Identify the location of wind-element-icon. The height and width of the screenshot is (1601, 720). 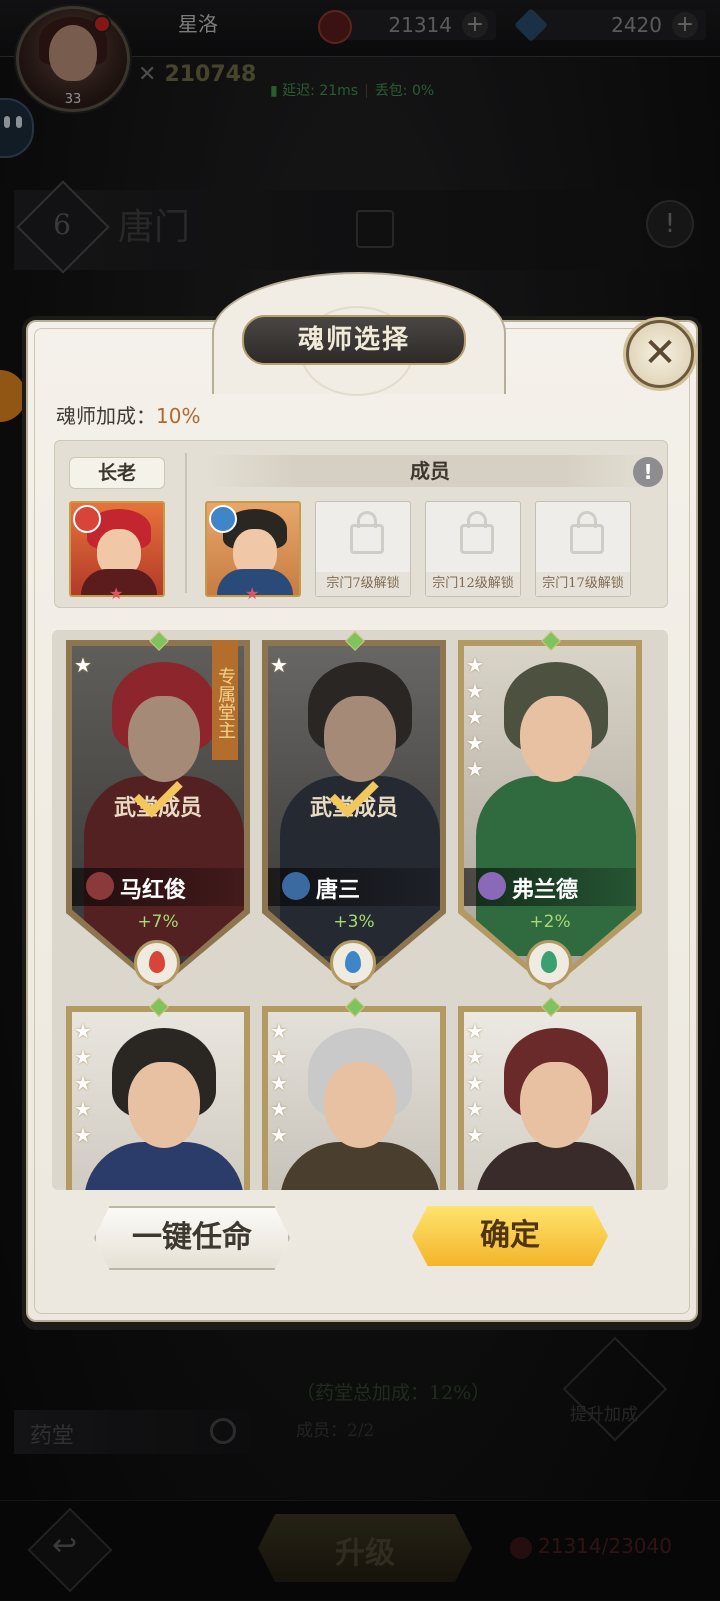
(549, 963).